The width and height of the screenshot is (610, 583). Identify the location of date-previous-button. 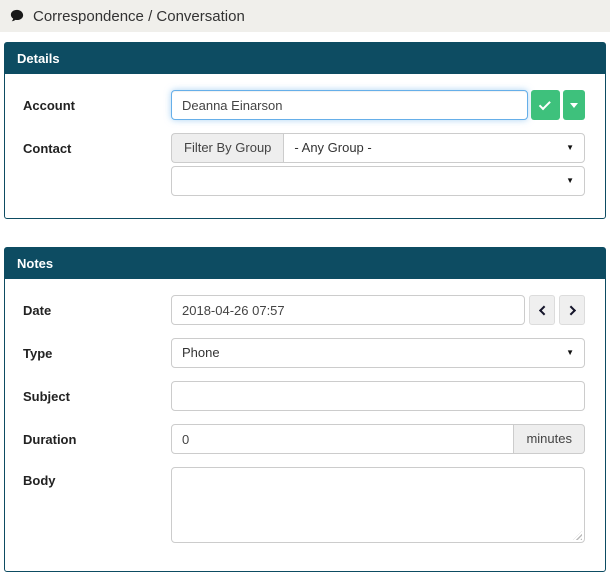
(542, 310).